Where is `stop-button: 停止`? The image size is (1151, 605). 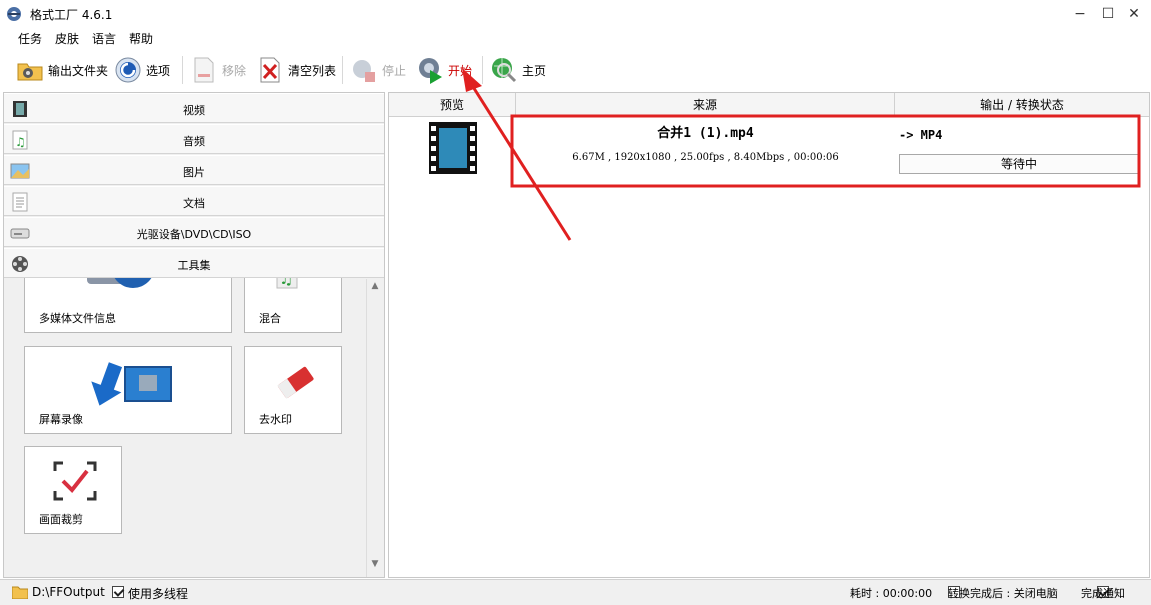
stop-button: 停止 is located at coordinates (378, 70).